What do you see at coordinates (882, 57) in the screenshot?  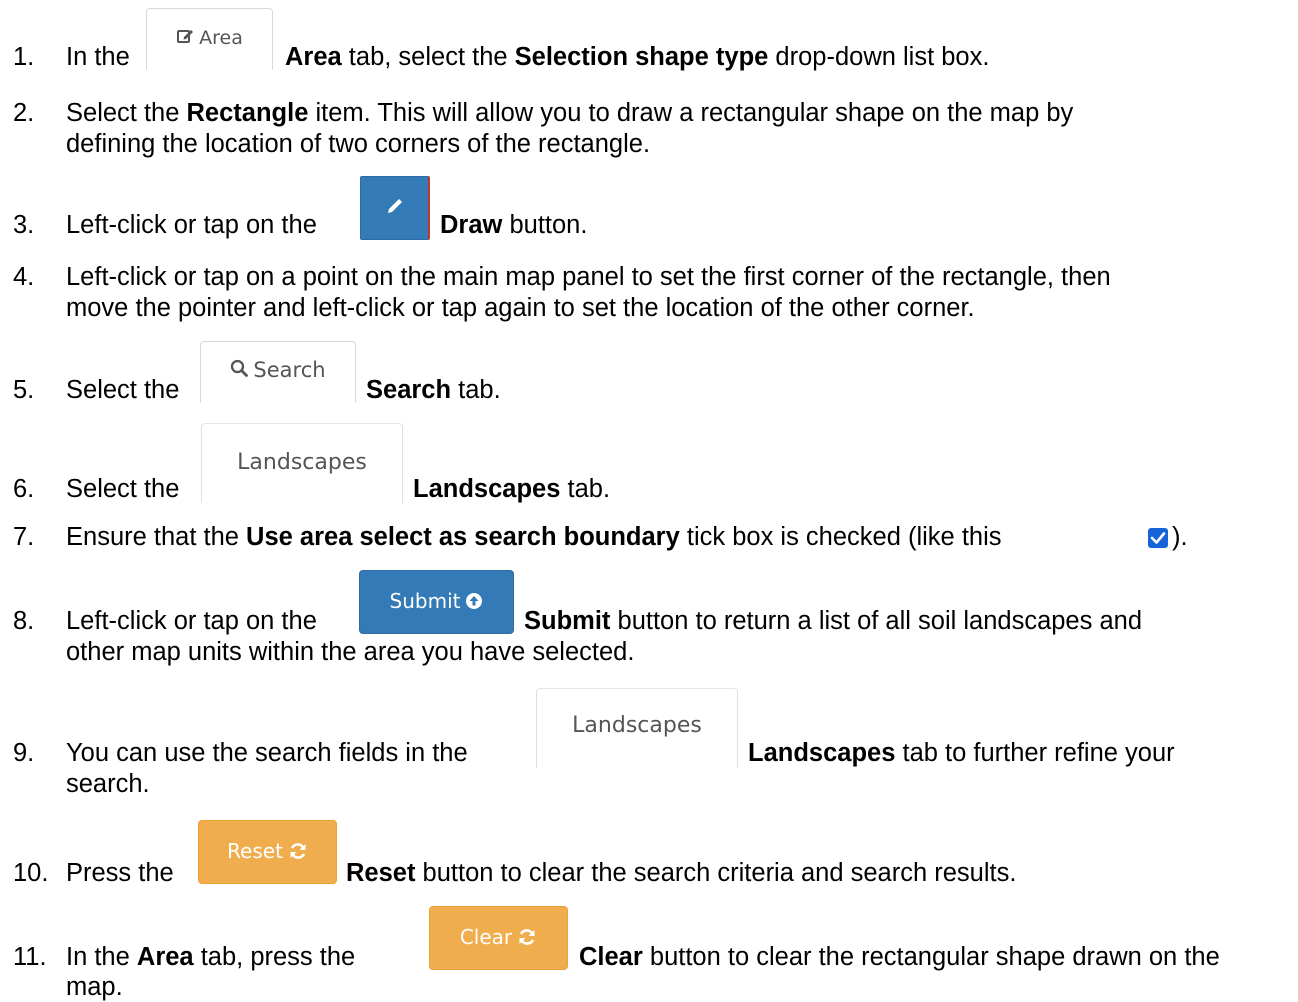 I see `step-text: drop-down list box.` at bounding box center [882, 57].